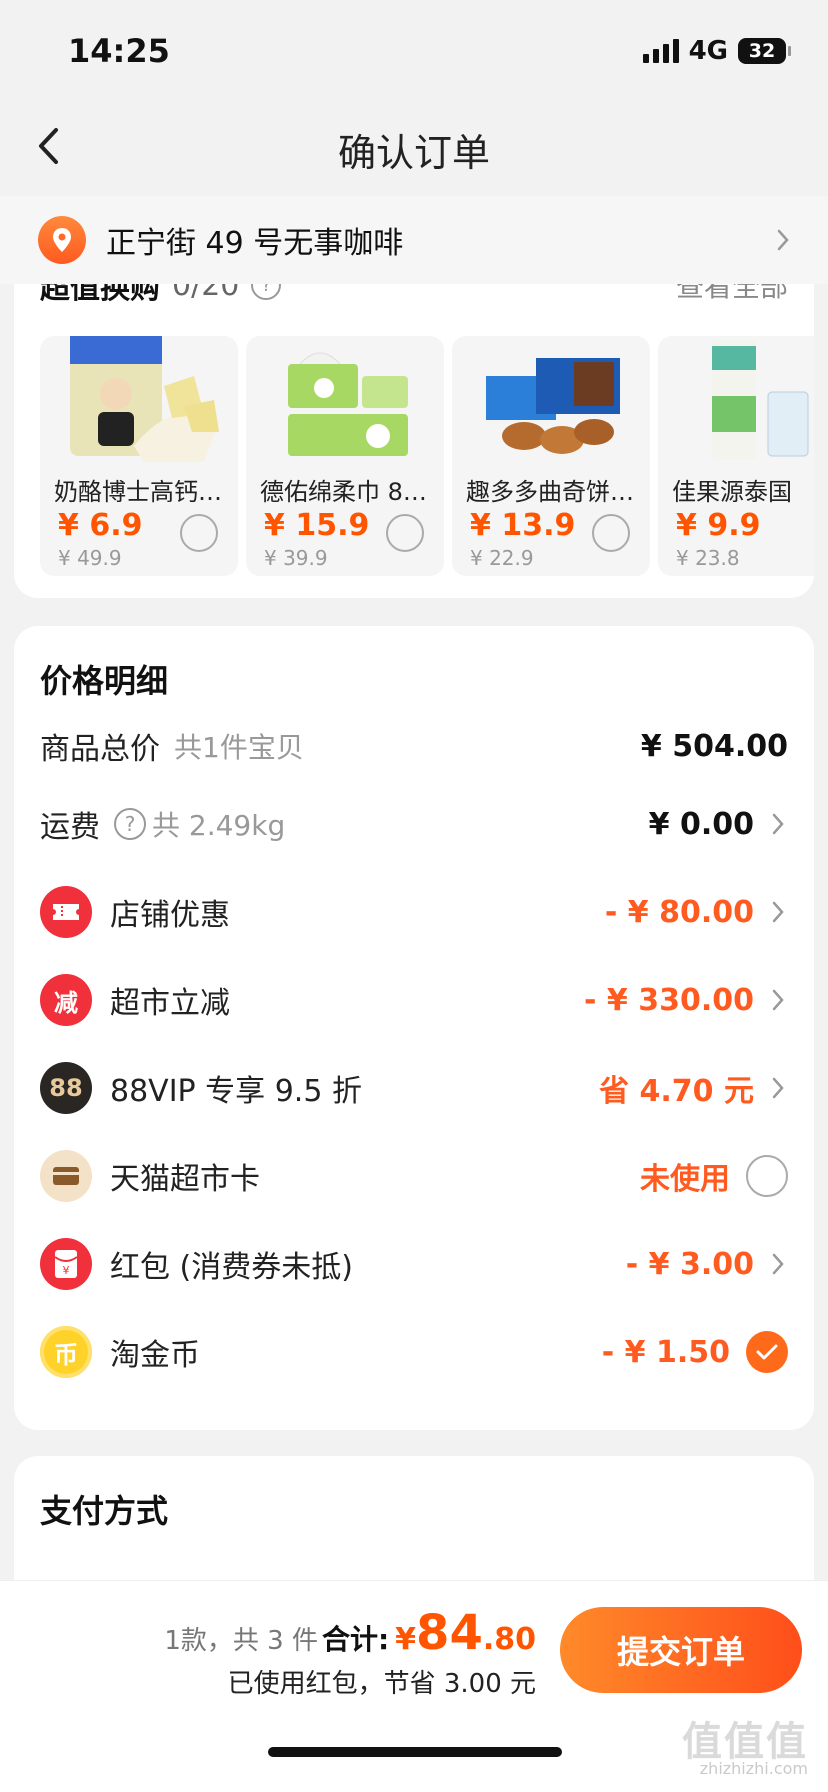 The width and height of the screenshot is (828, 1792). I want to click on deal-original-price: ¥ 22.9, so click(502, 558).